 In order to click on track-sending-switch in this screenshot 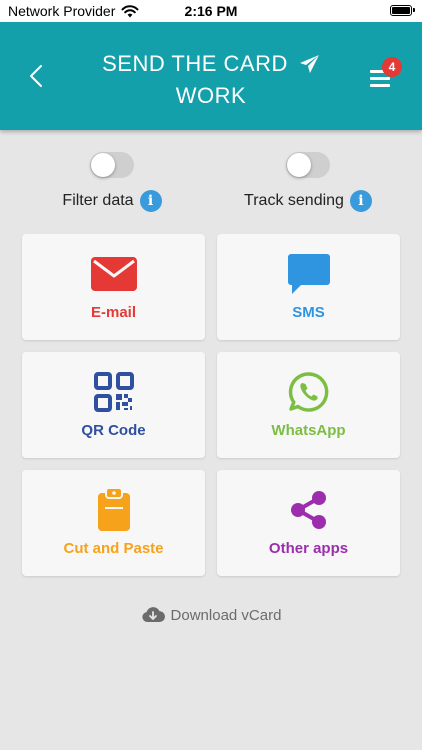, I will do `click(308, 165)`.